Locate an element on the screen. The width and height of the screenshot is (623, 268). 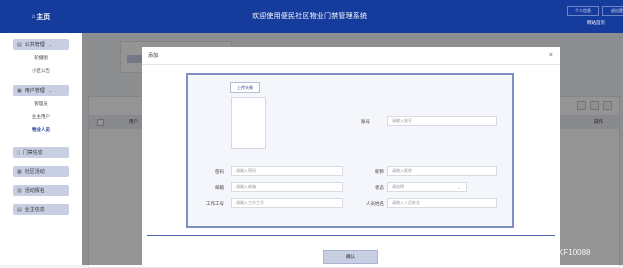
menu-item-carousel: 轮播图 is located at coordinates (41, 56).